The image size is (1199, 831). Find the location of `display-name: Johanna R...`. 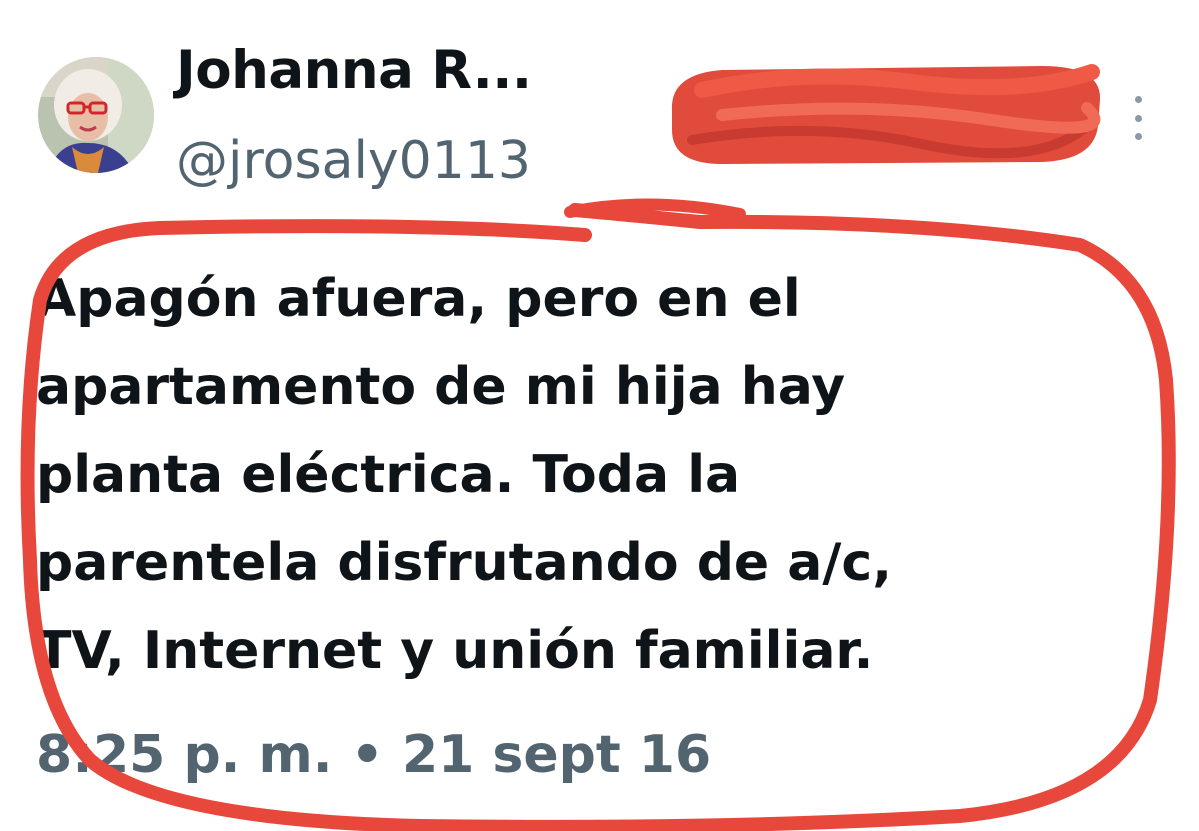

display-name: Johanna R... is located at coordinates (354, 70).